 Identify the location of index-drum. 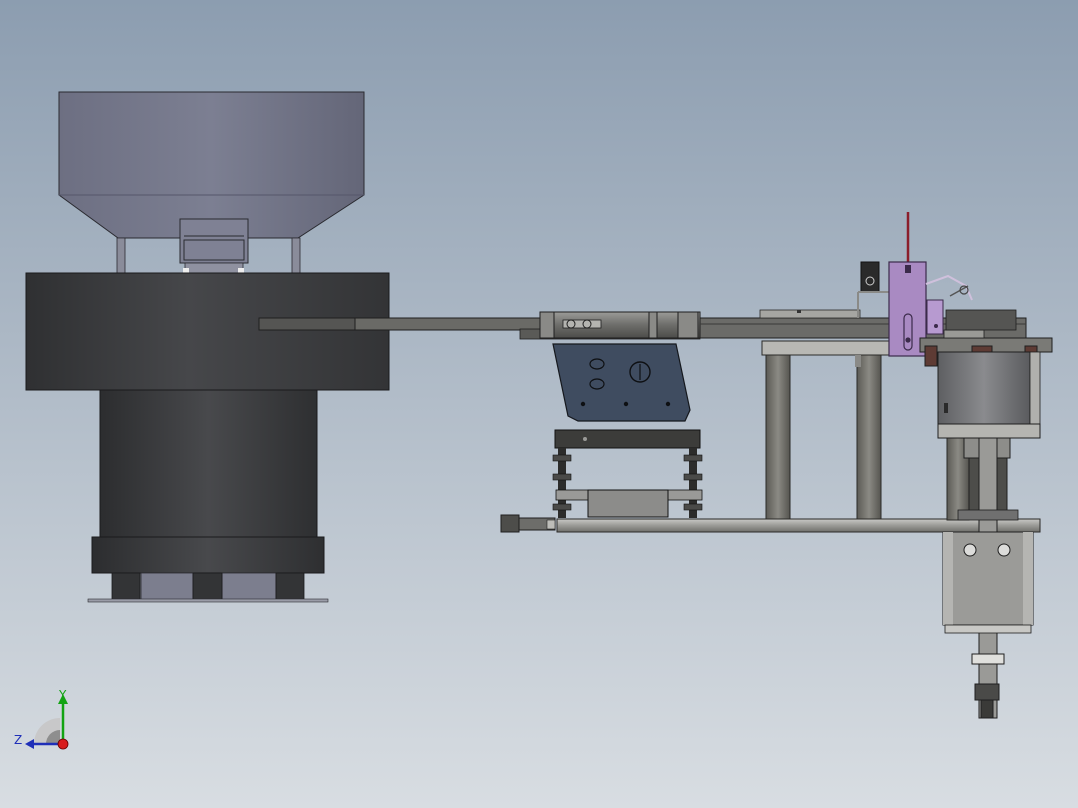
(984, 388).